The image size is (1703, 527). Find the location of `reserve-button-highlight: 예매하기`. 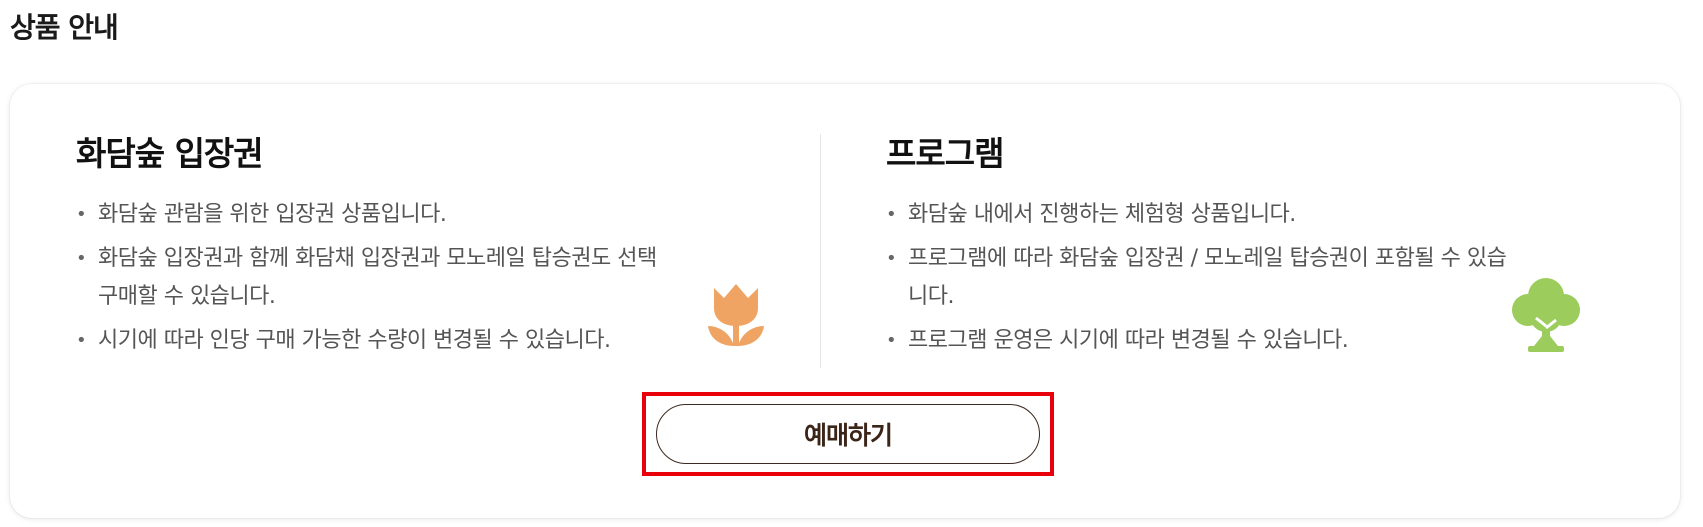

reserve-button-highlight: 예매하기 is located at coordinates (848, 434).